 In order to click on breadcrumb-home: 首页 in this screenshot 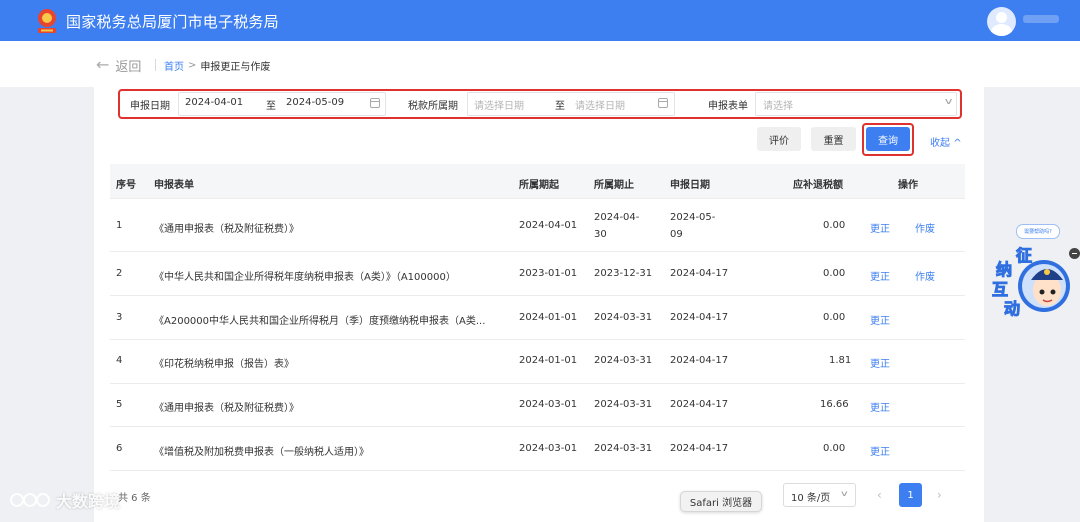, I will do `click(174, 65)`.